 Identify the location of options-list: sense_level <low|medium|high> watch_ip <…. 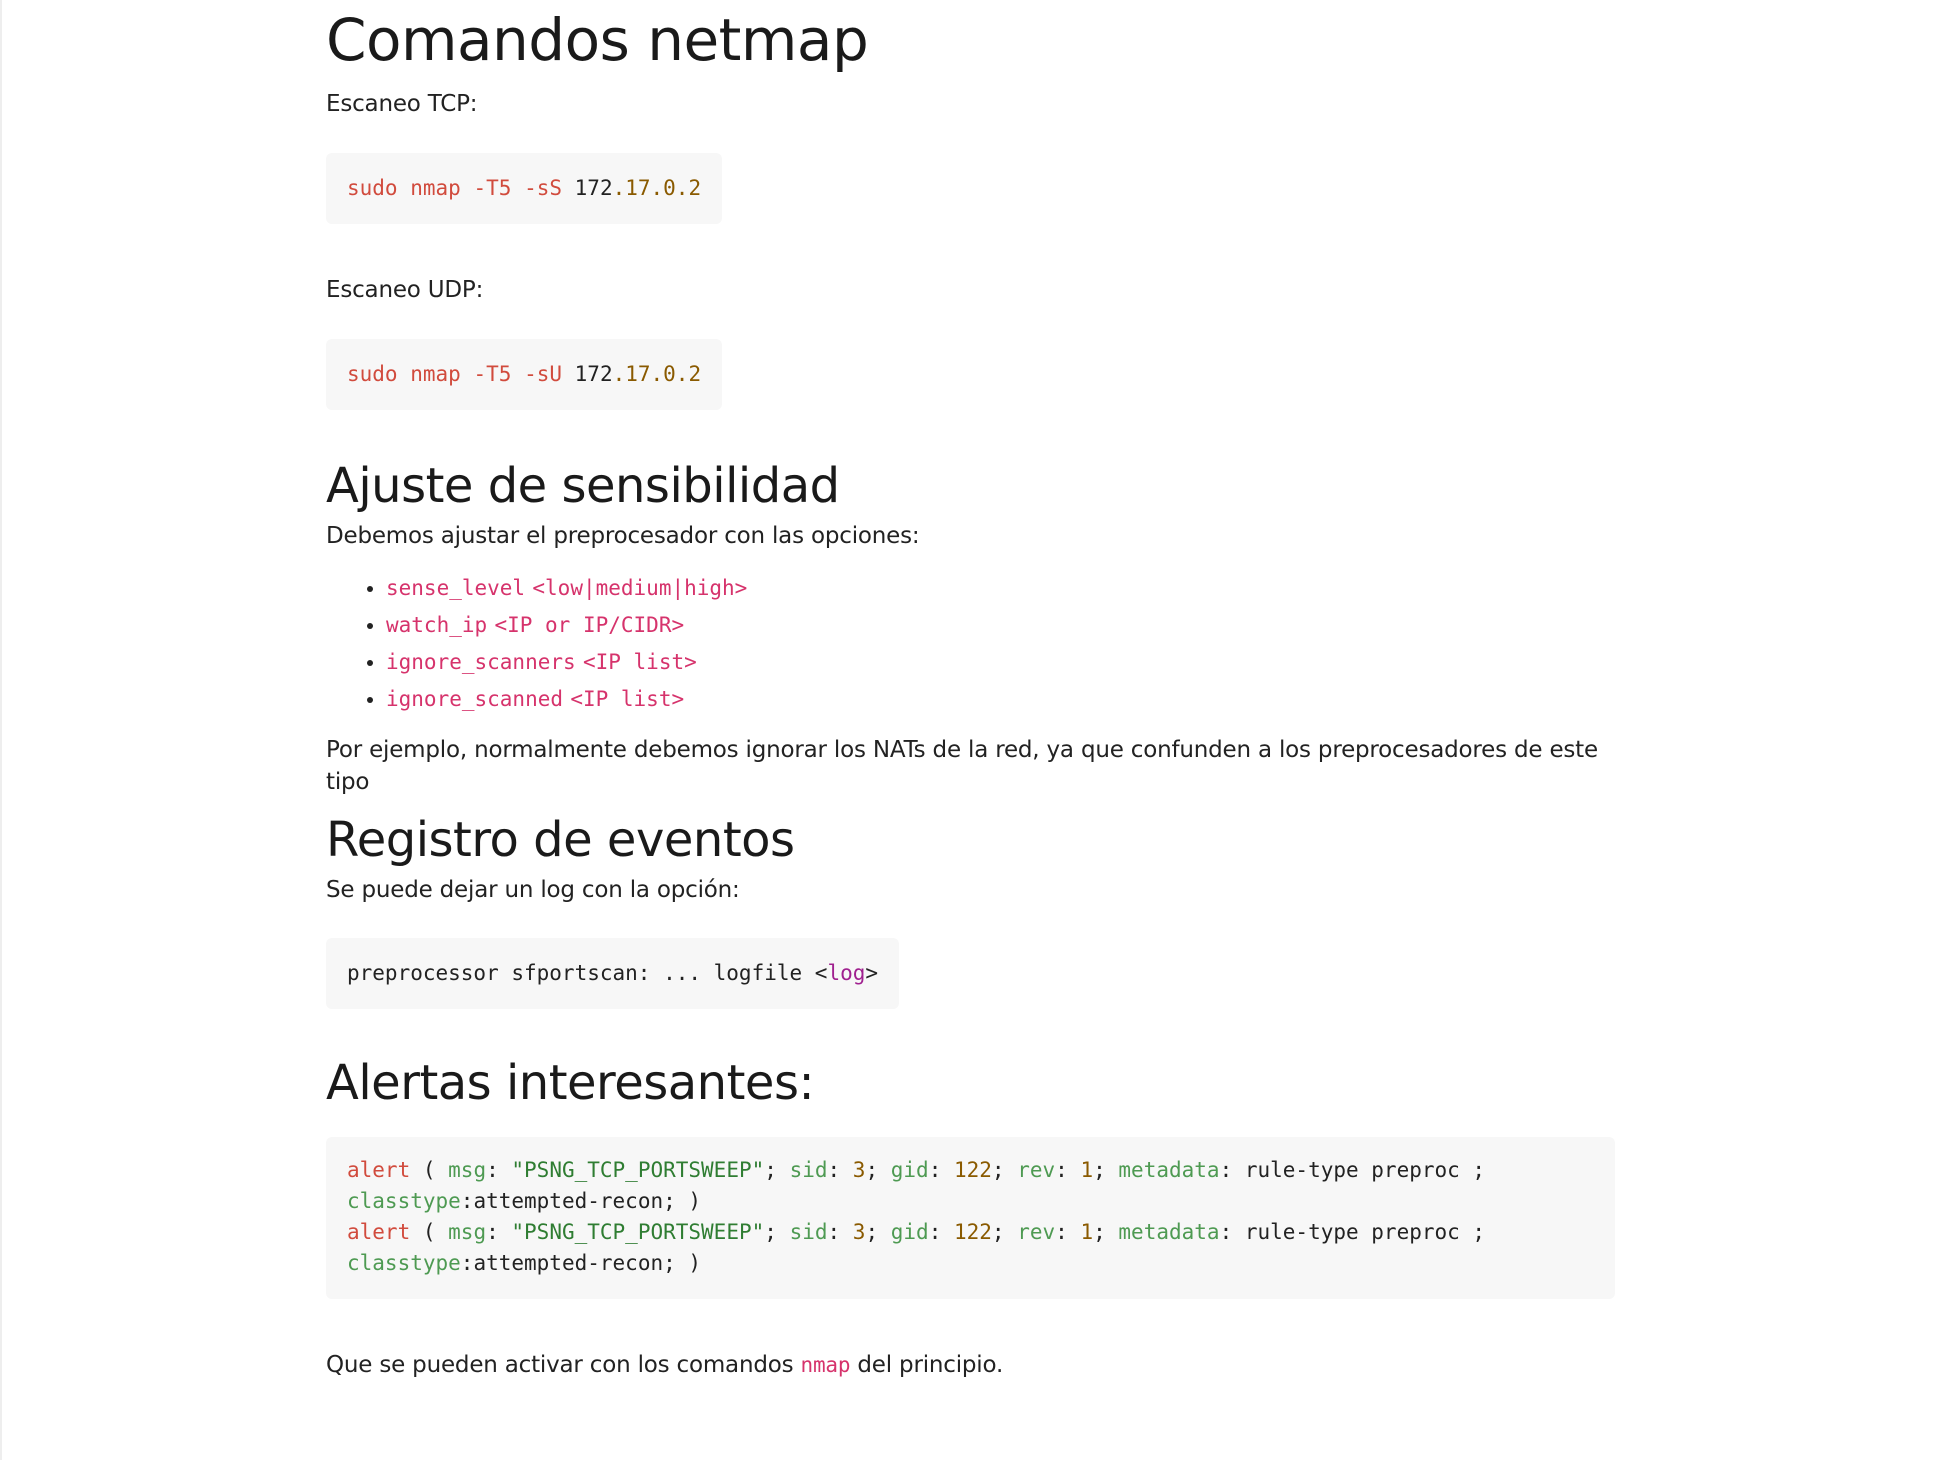
(971, 644).